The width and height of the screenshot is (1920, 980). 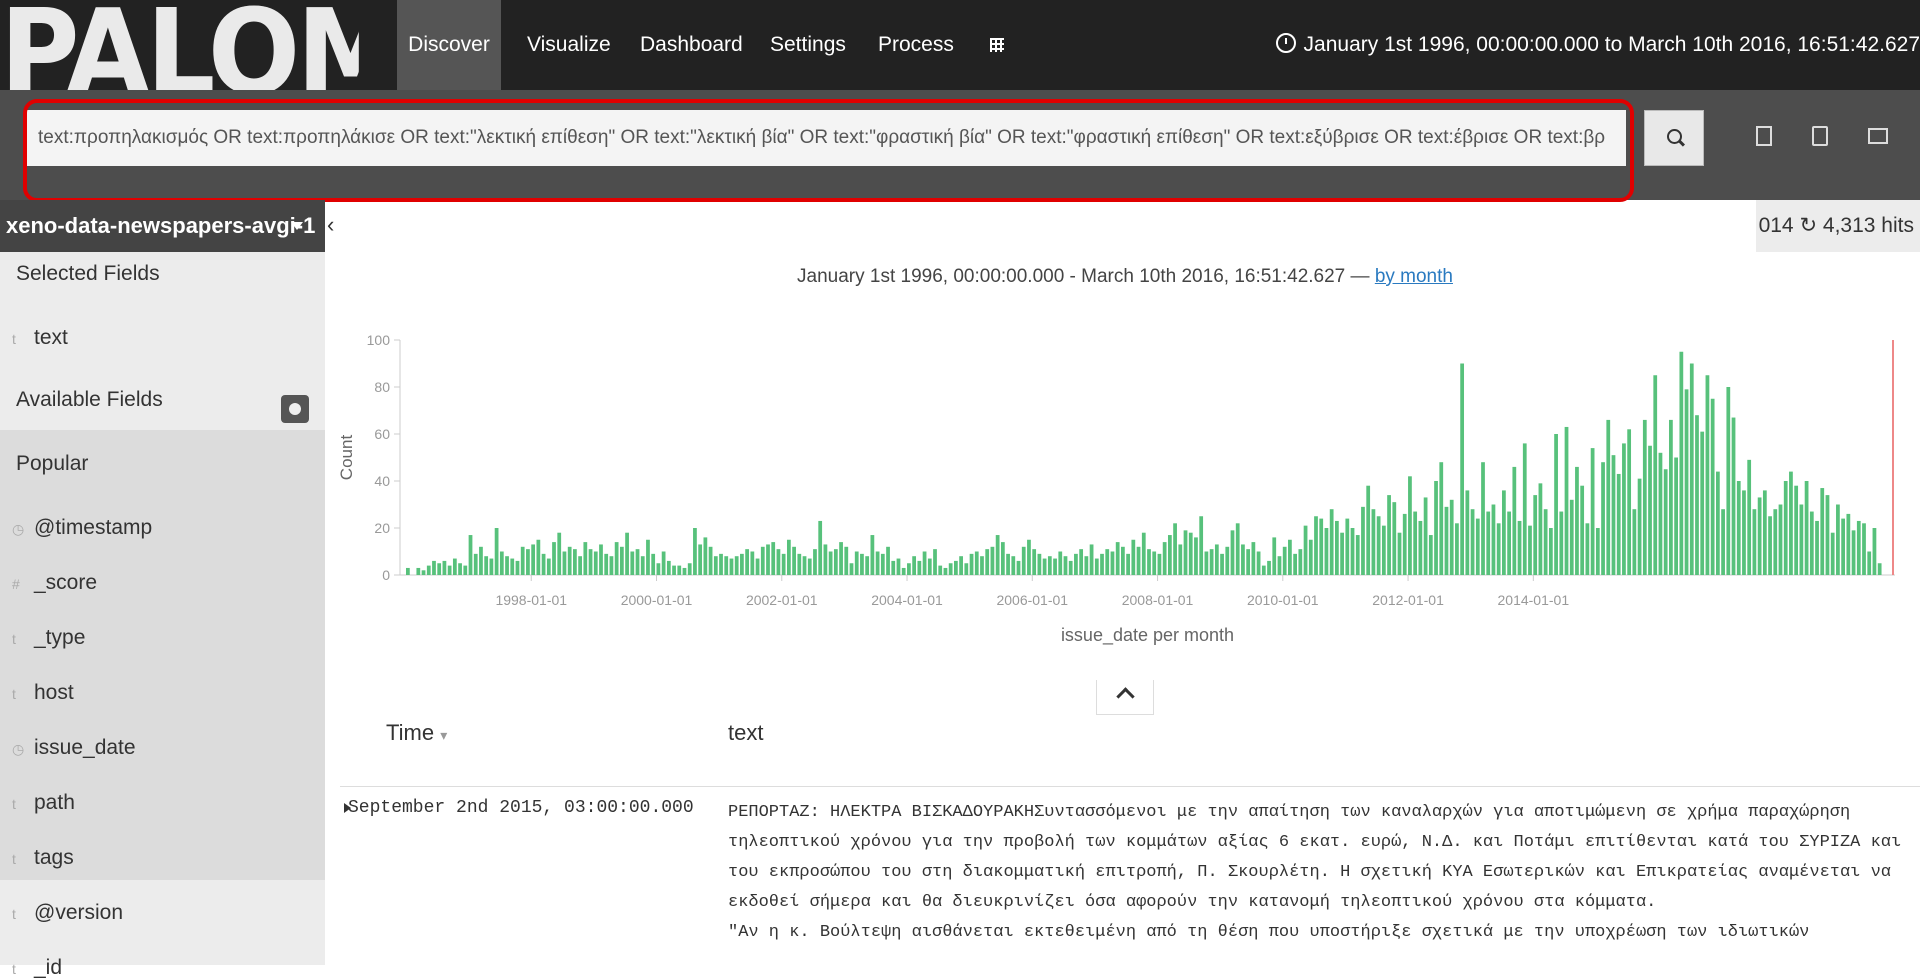 What do you see at coordinates (808, 45) in the screenshot?
I see `tab-settings: Settings` at bounding box center [808, 45].